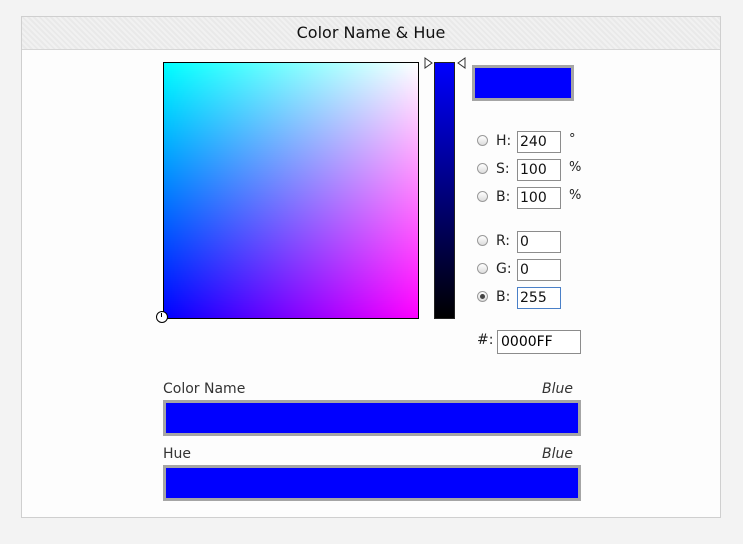 The image size is (743, 544). I want to click on h-unit: °, so click(572, 139).